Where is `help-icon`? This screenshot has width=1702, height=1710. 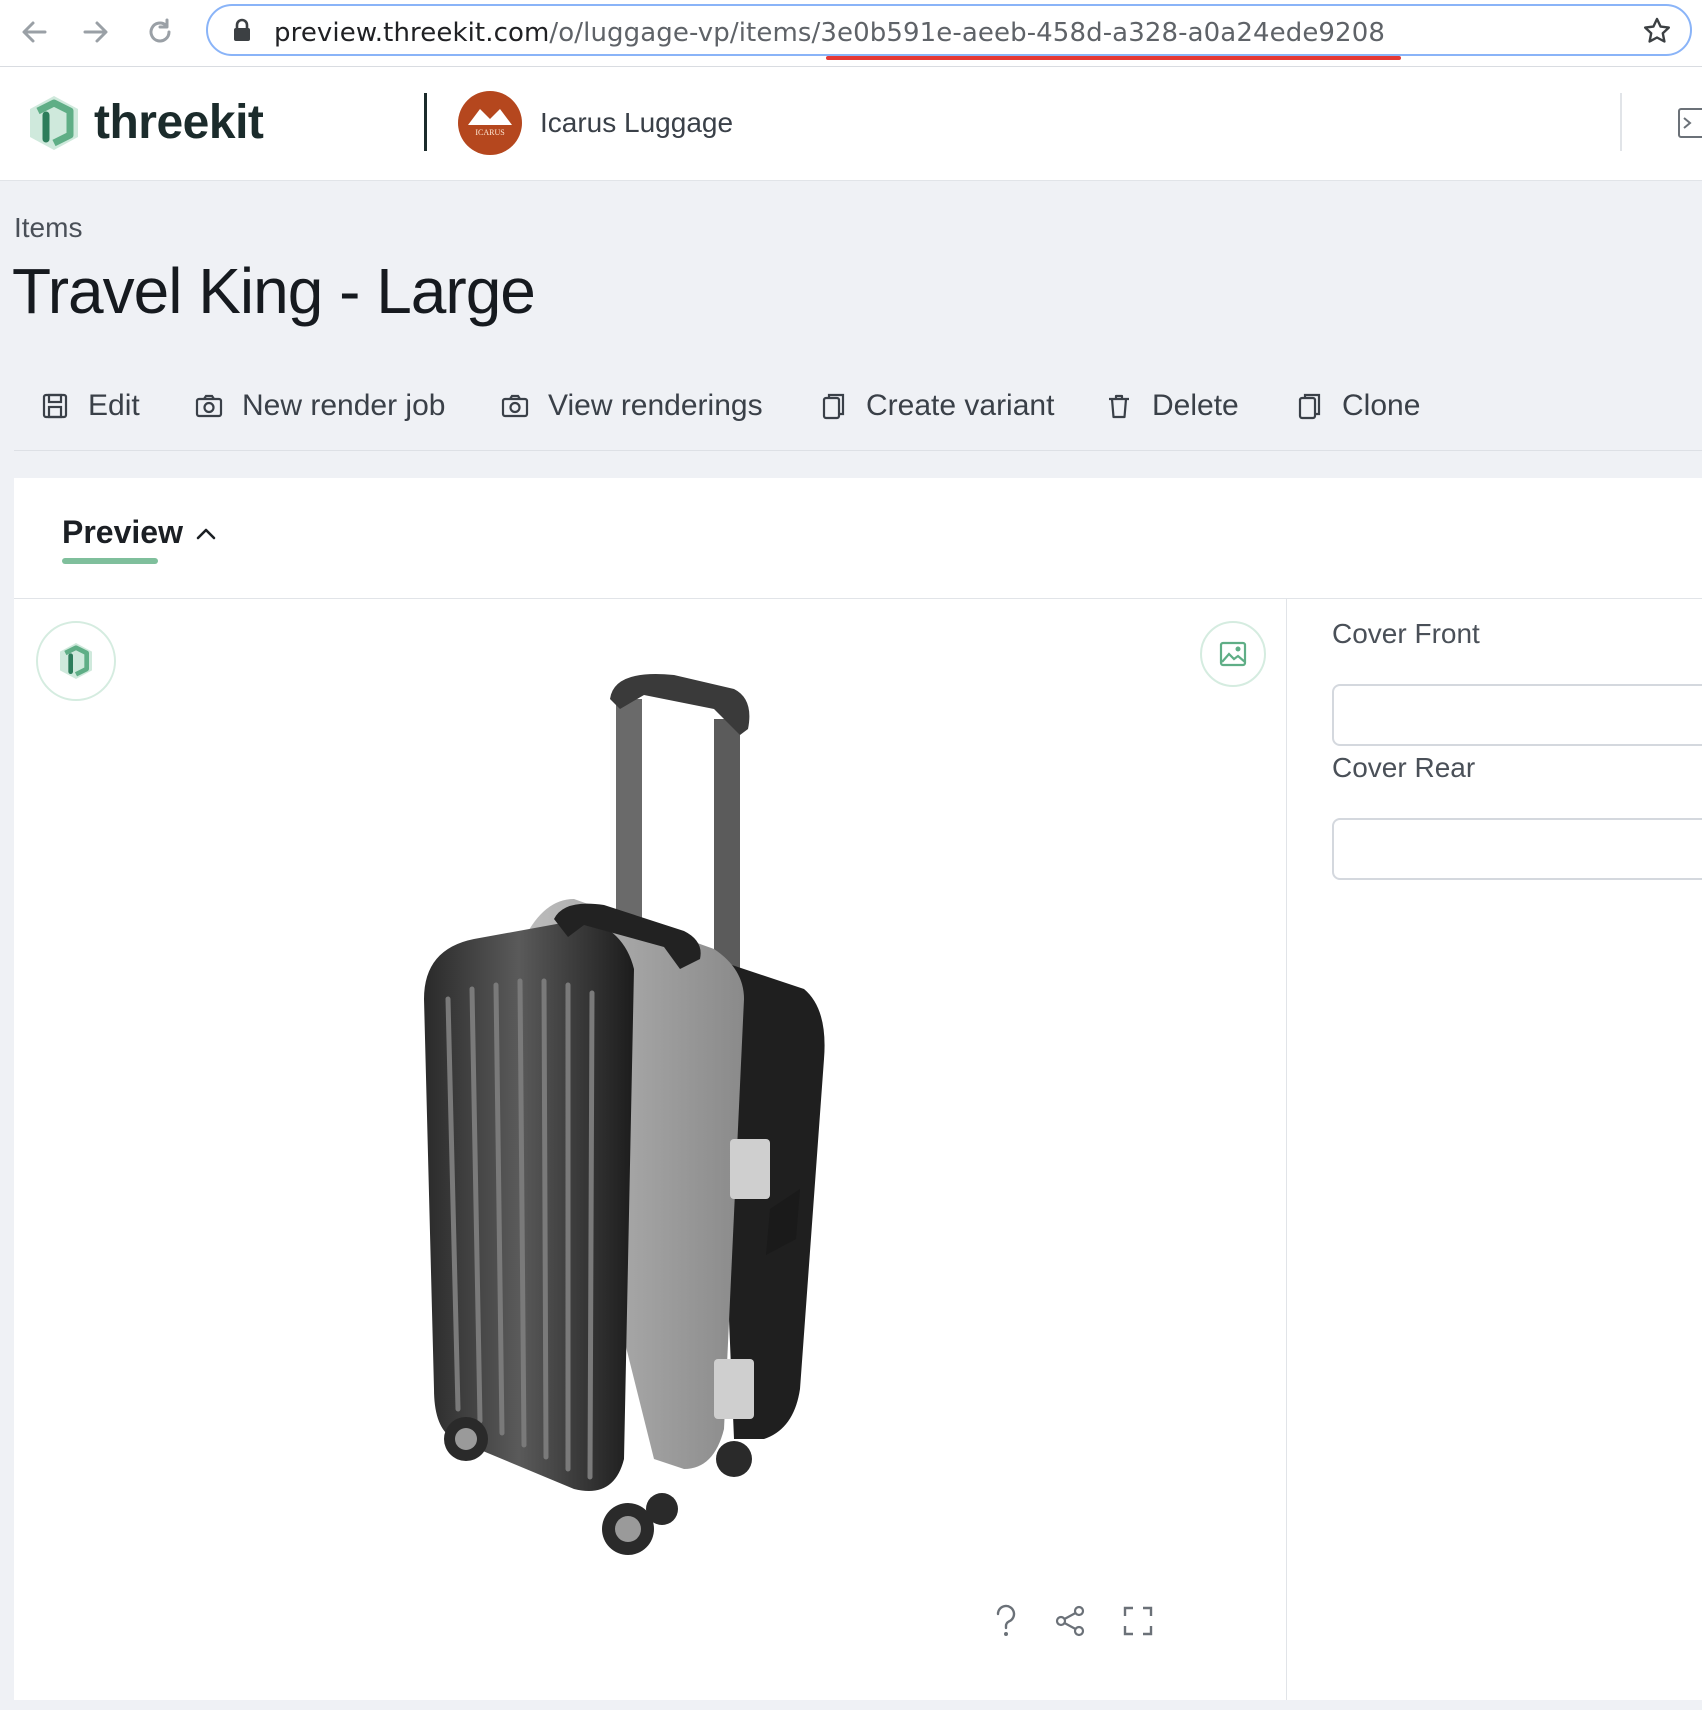
help-icon is located at coordinates (1006, 1620).